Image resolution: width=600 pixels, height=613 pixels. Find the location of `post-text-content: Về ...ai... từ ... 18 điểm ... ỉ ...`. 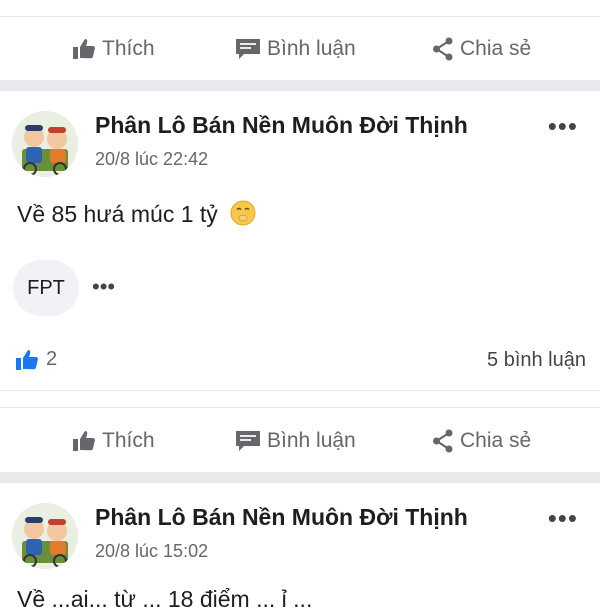

post-text-content: Về ...ai... từ ... 18 điểm ... ỉ ... is located at coordinates (165, 599).